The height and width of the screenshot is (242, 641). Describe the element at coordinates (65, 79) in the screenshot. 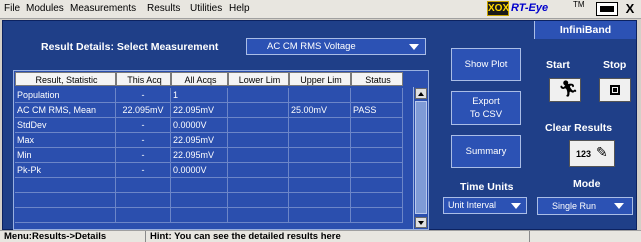

I see `column-header-result: Result, Statistic` at that location.